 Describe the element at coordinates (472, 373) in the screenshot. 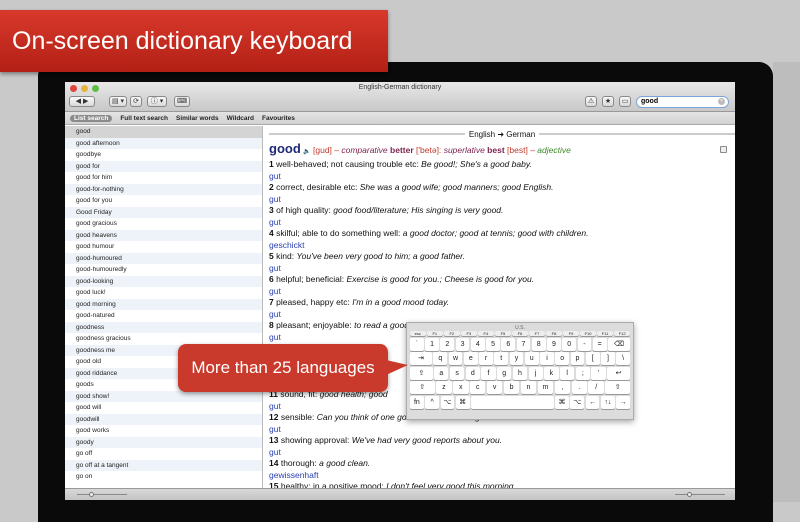

I see `key: d` at that location.